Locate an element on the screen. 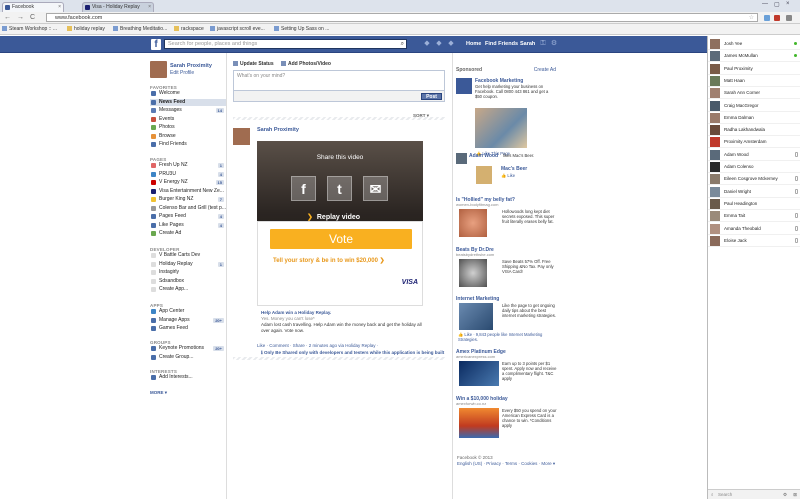  menu-icon is located at coordinates (789, 18).